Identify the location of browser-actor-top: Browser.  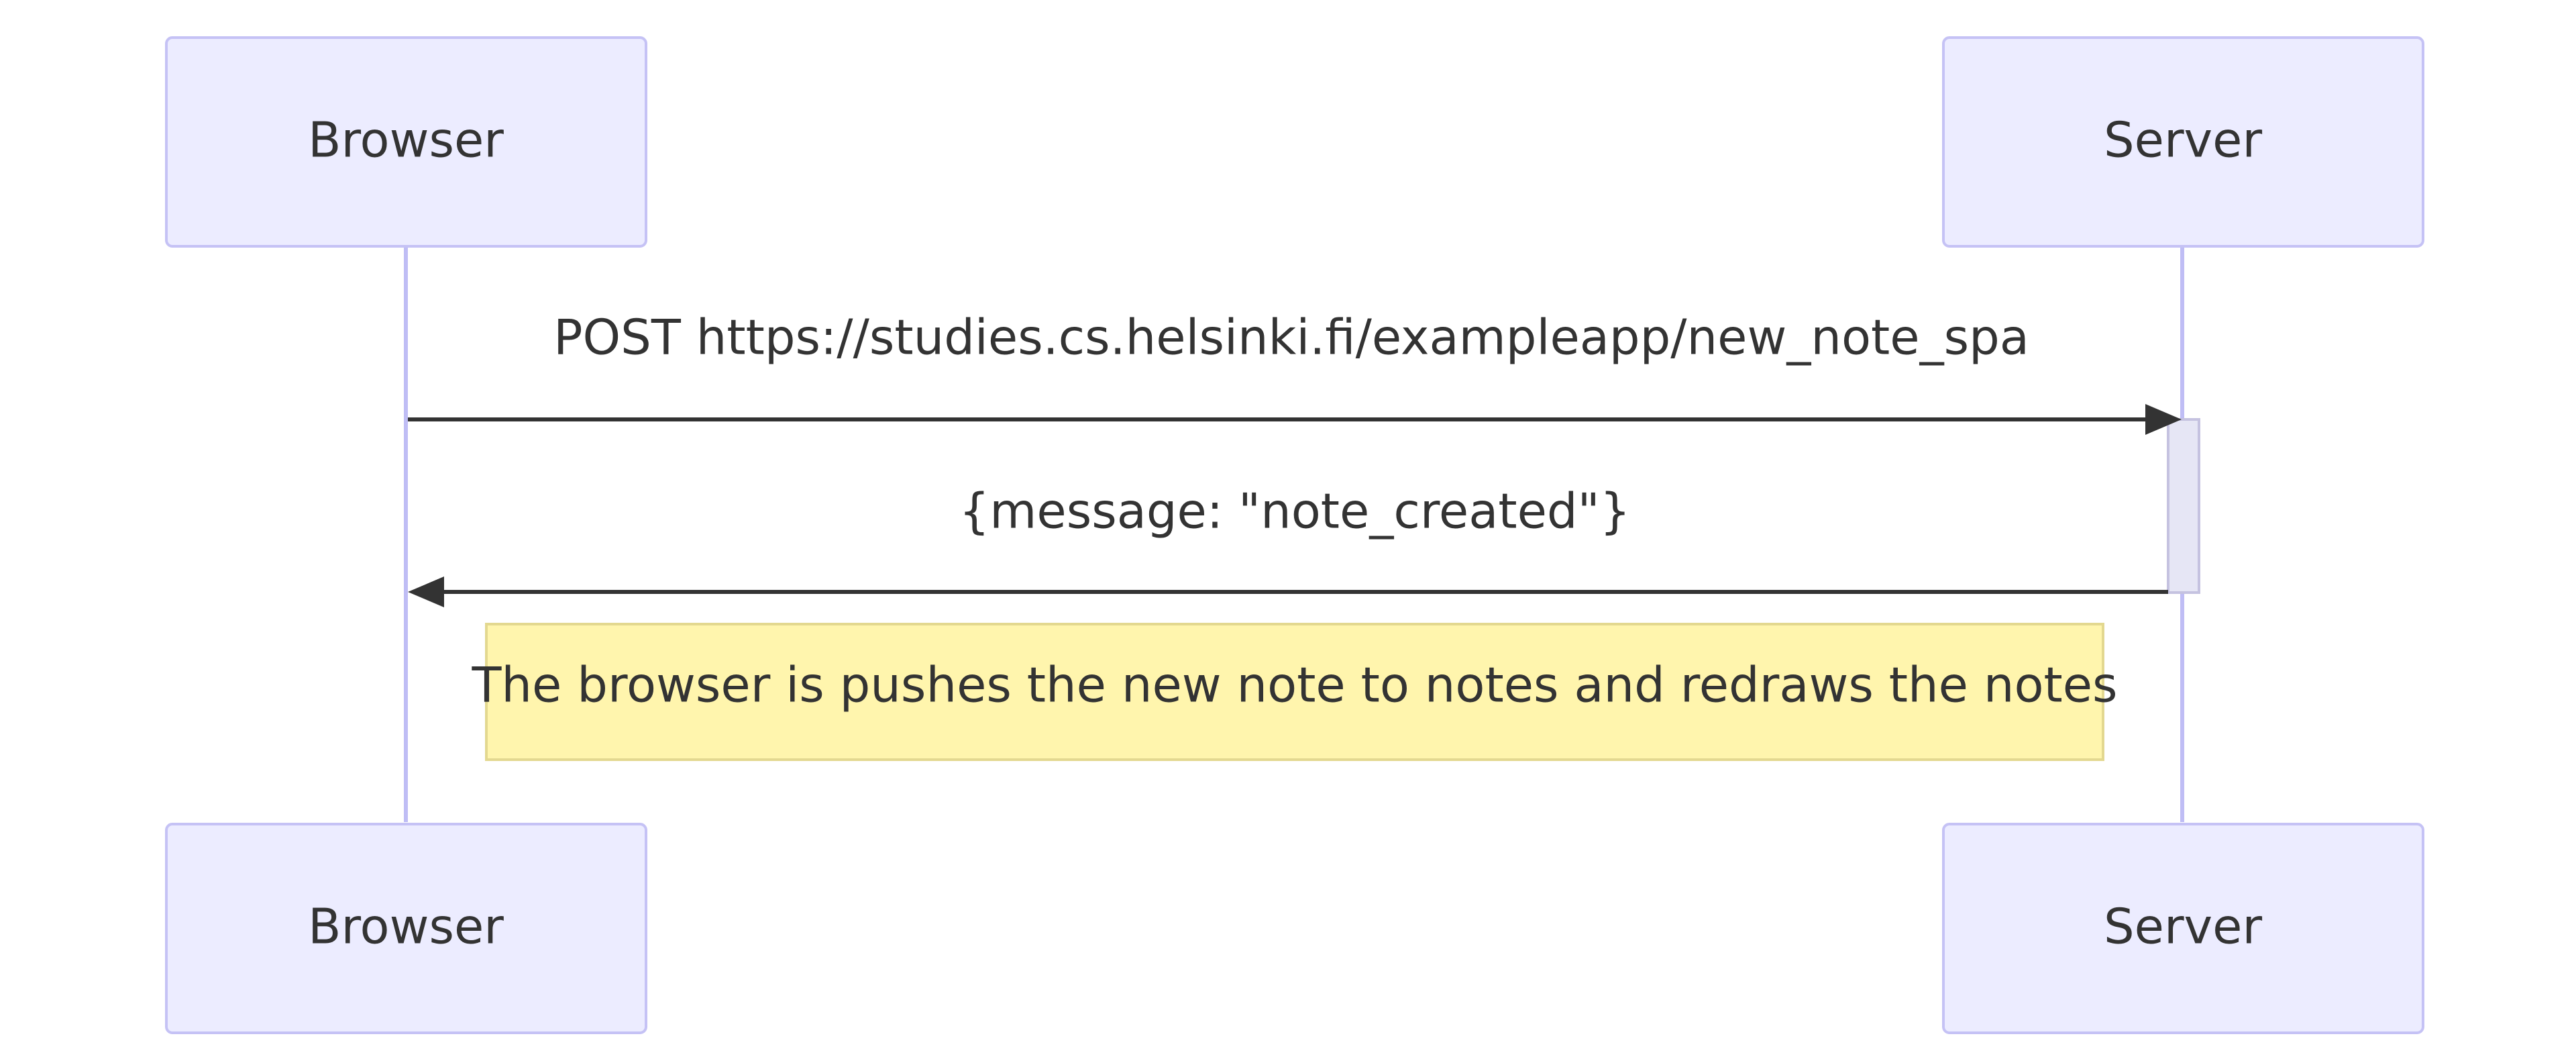
(406, 142).